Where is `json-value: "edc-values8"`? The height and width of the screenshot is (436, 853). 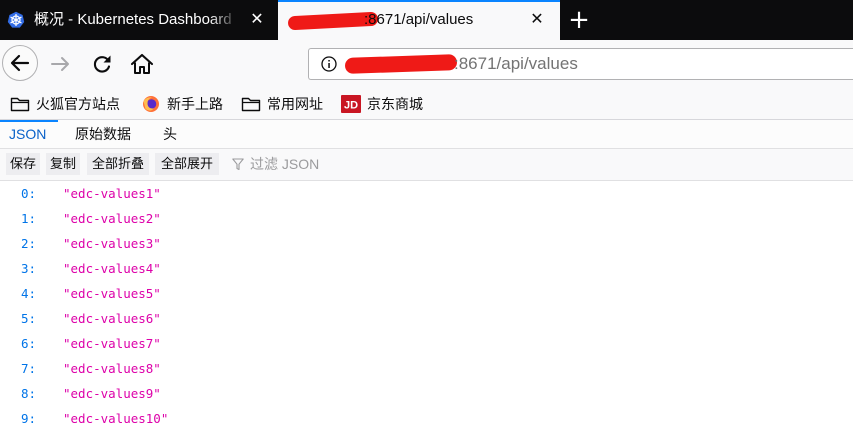
json-value: "edc-values8" is located at coordinates (112, 368).